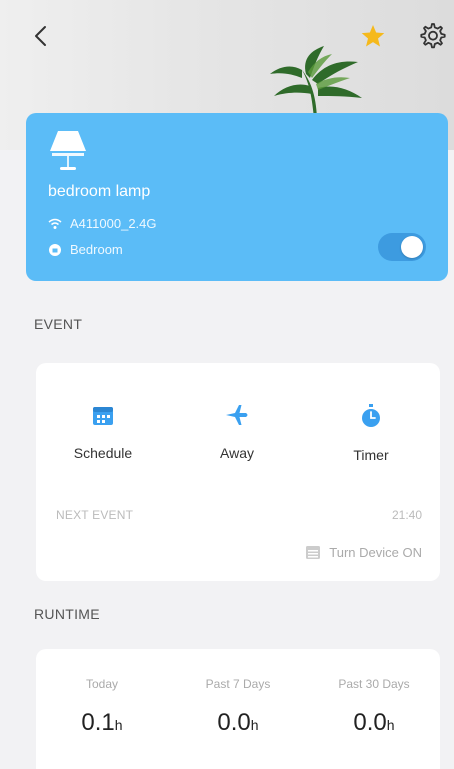  I want to click on wifi-icon, so click(55, 223).